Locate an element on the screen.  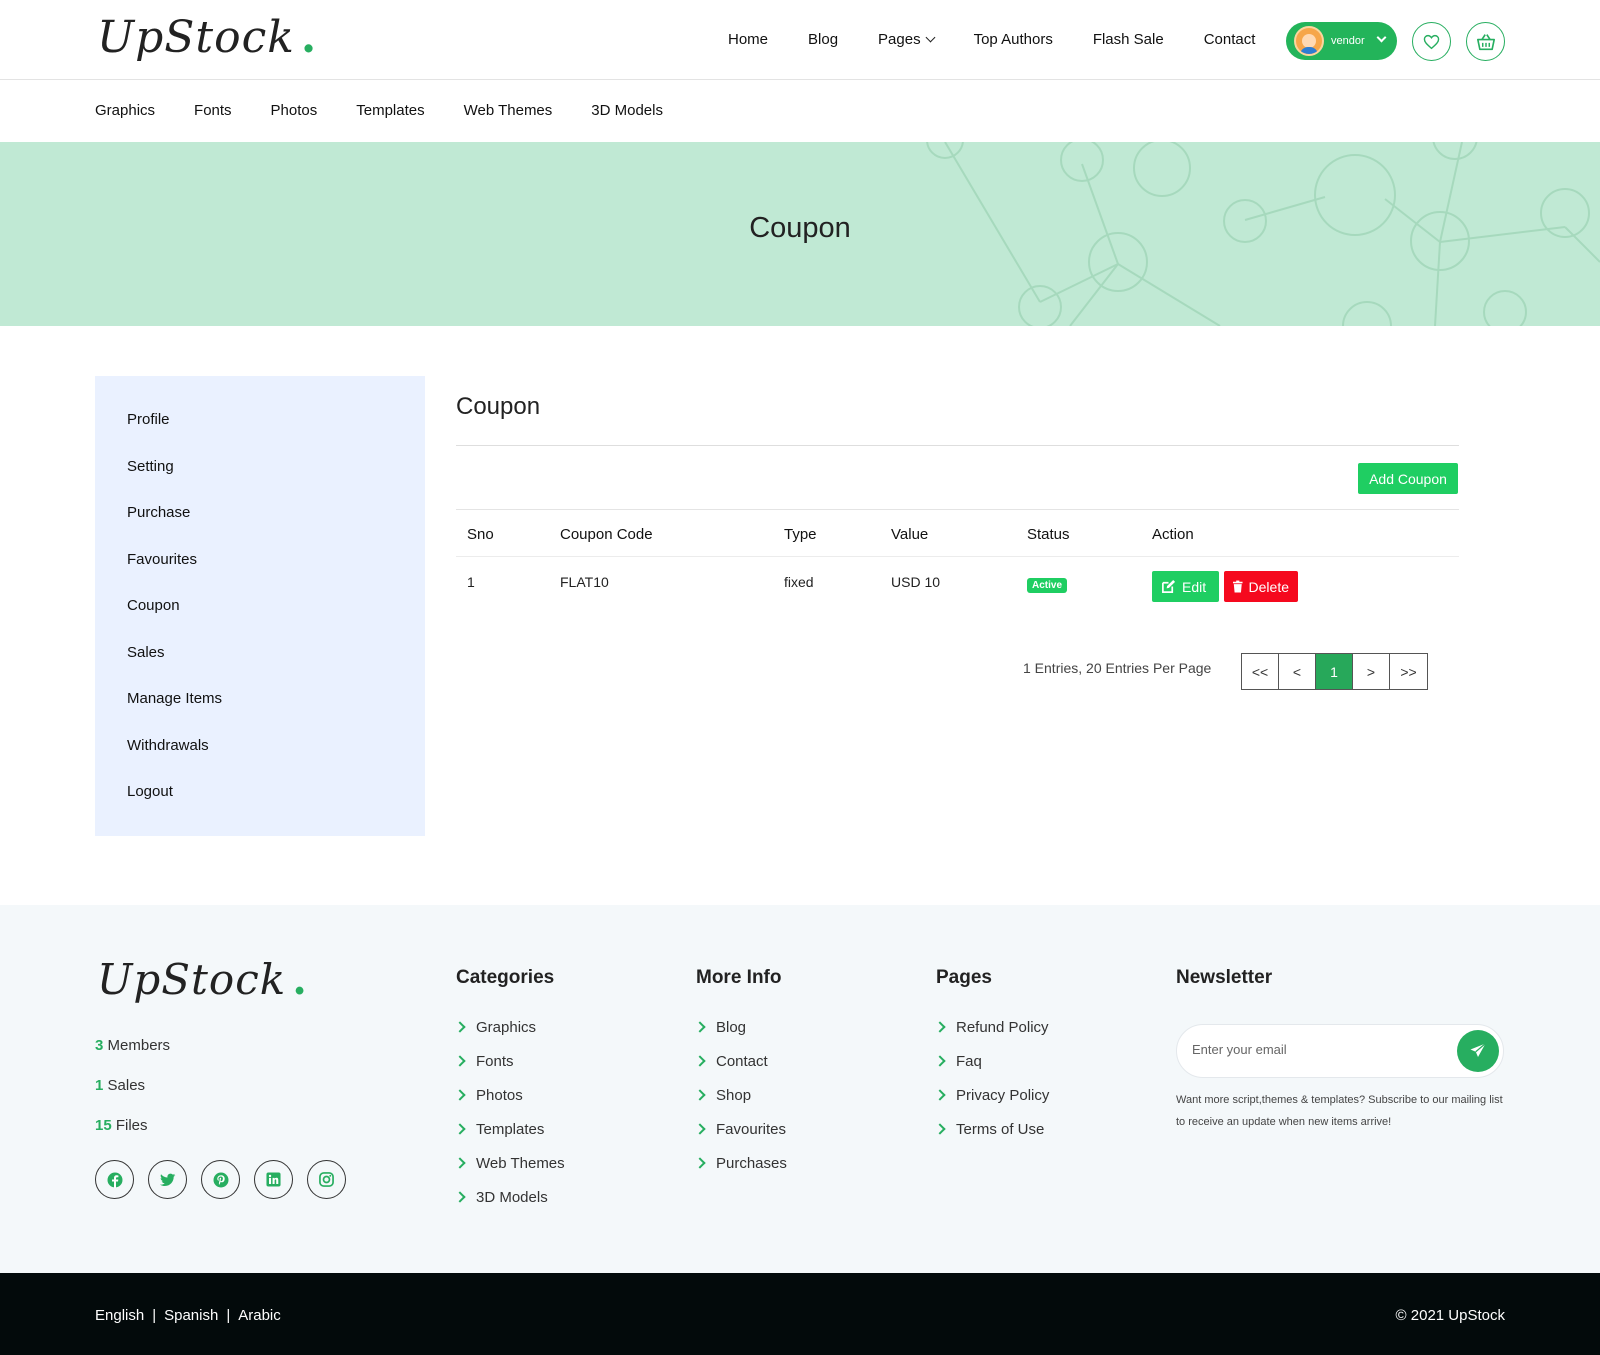
sidebar-item-logout: Logout is located at coordinates (260, 806).